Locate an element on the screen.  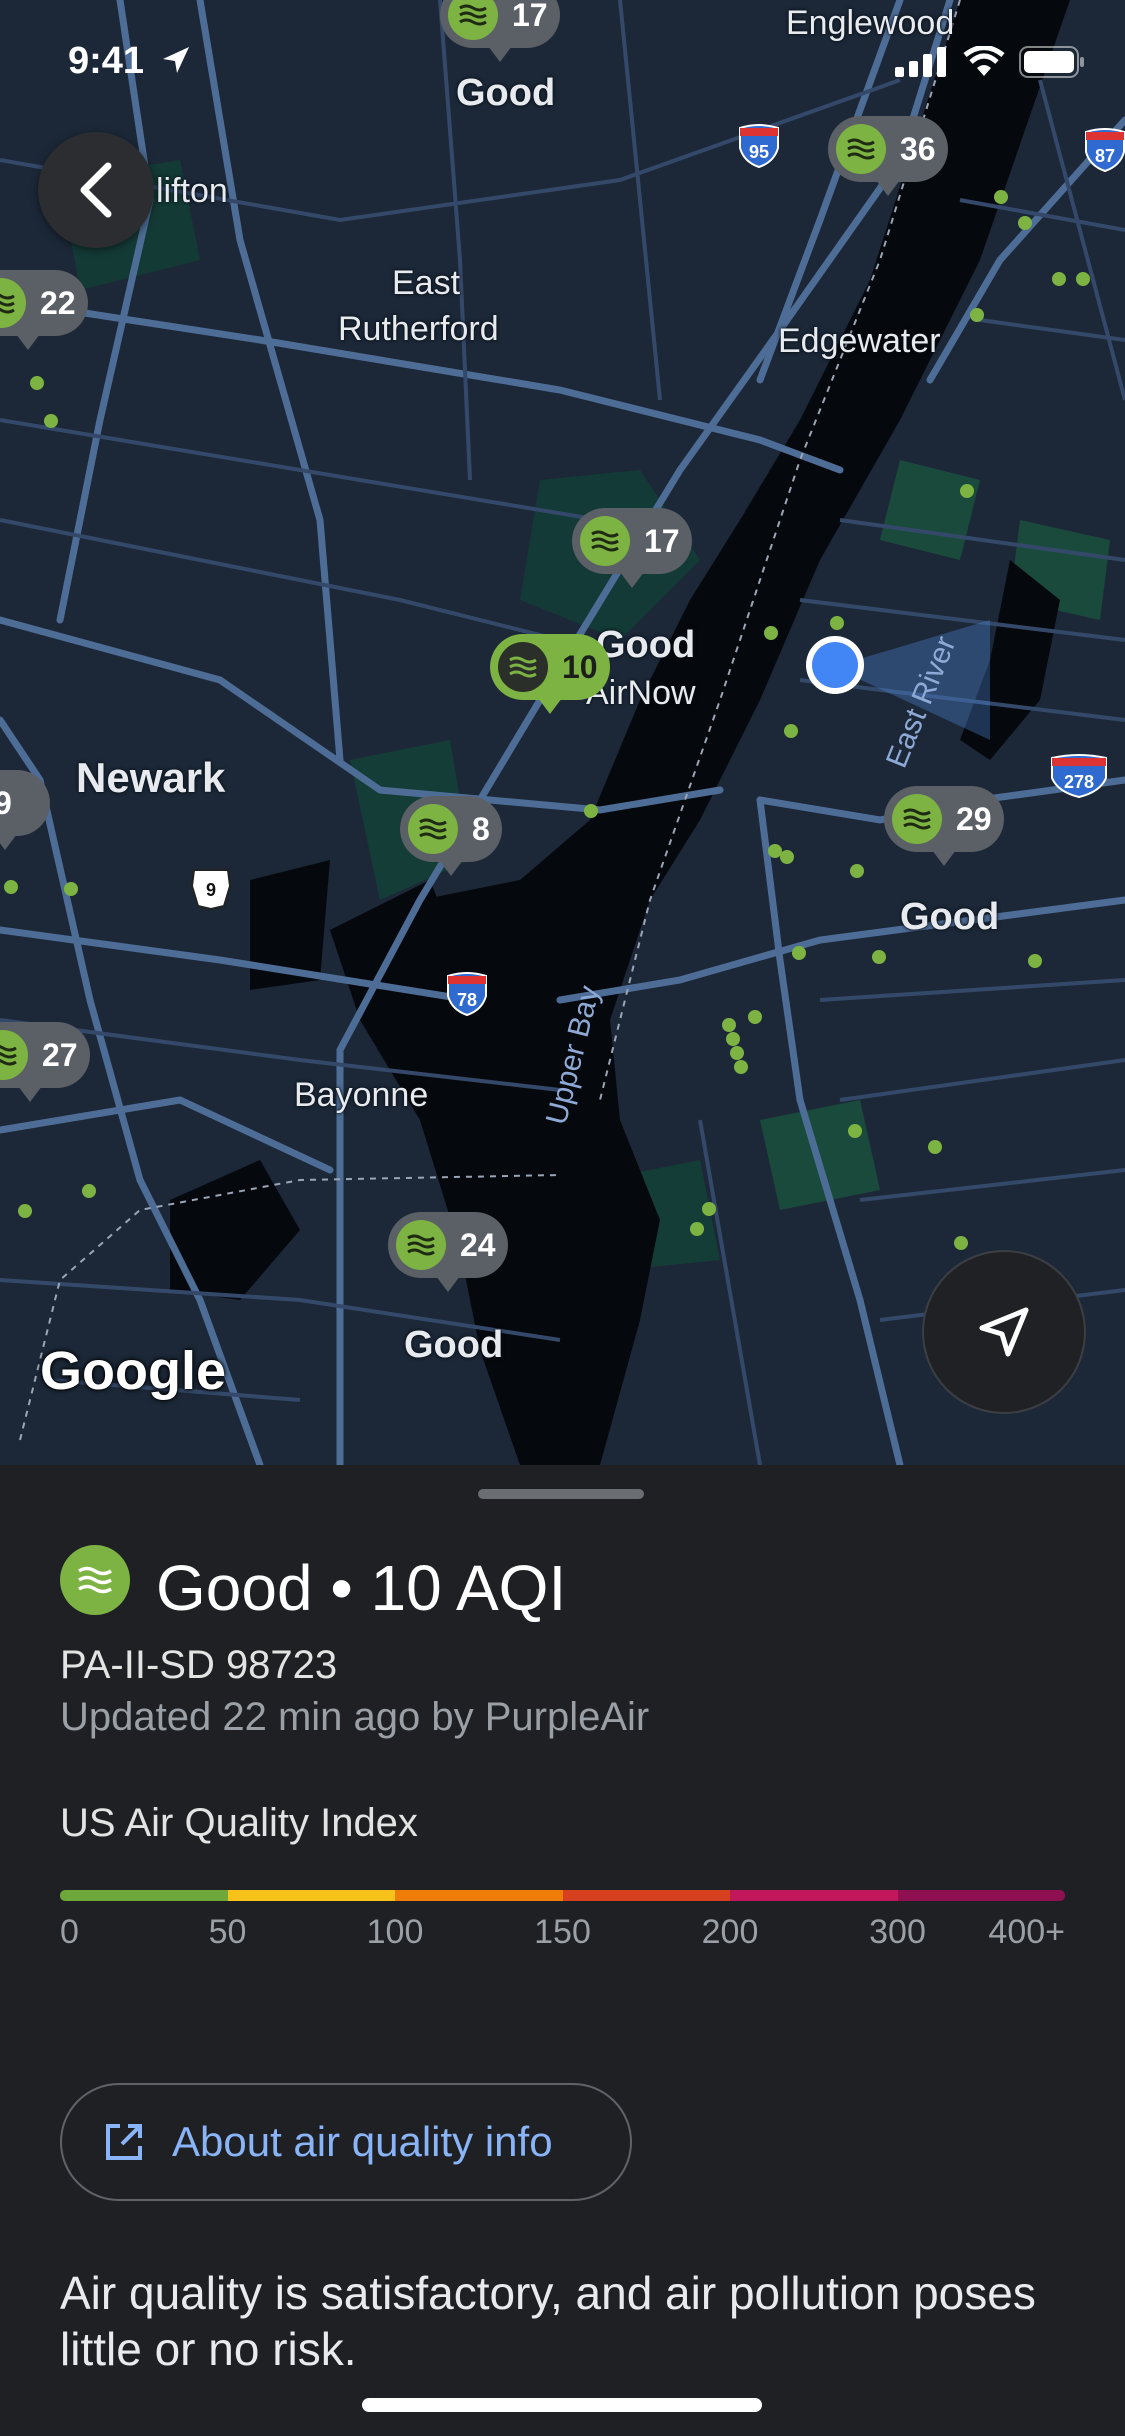
interstate-278-shield: 278 is located at coordinates (1079, 776).